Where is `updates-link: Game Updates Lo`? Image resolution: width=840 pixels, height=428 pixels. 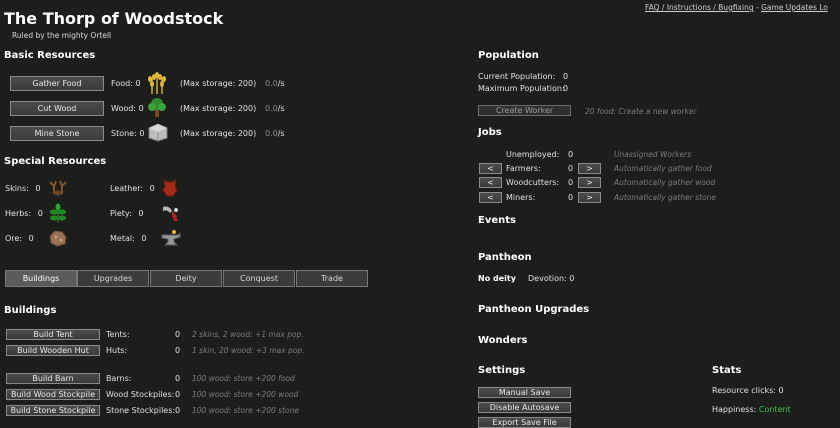 updates-link: Game Updates Lo is located at coordinates (794, 7).